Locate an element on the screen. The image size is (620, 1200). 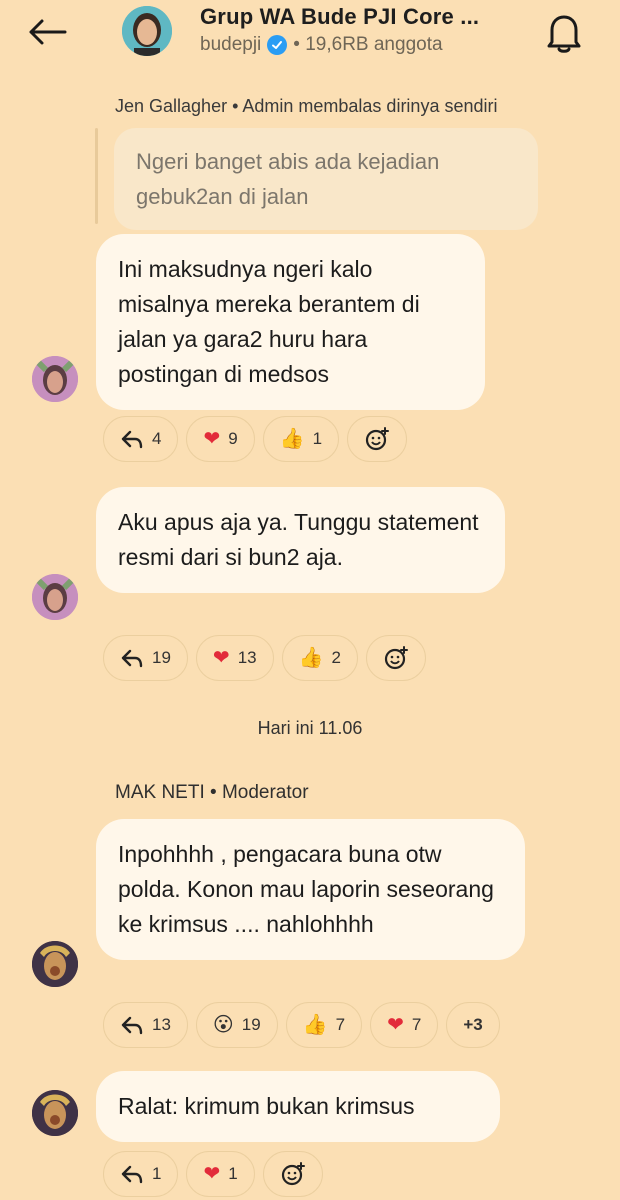
wow-count: 19 is located at coordinates (251, 1024).